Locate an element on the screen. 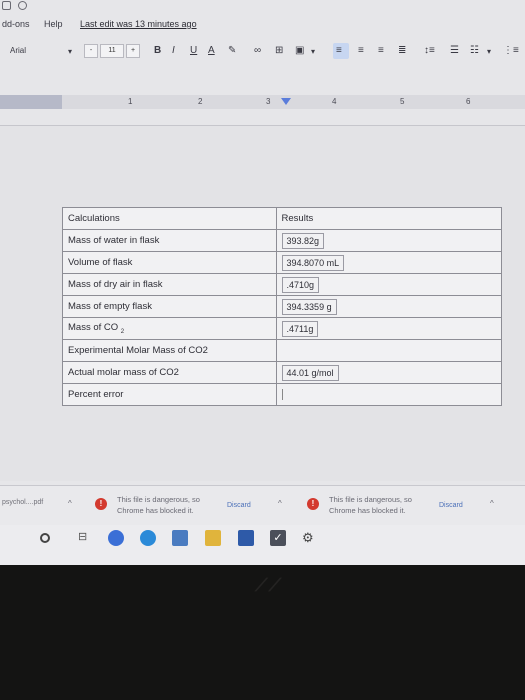 The image size is (525, 700). ruler-label-4: 4 is located at coordinates (334, 101).